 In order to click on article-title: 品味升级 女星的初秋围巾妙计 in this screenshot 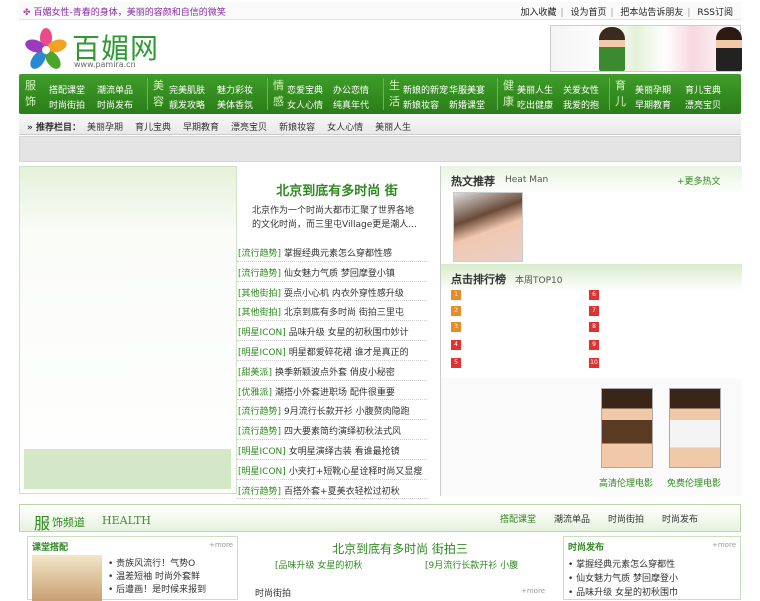, I will do `click(349, 333)`.